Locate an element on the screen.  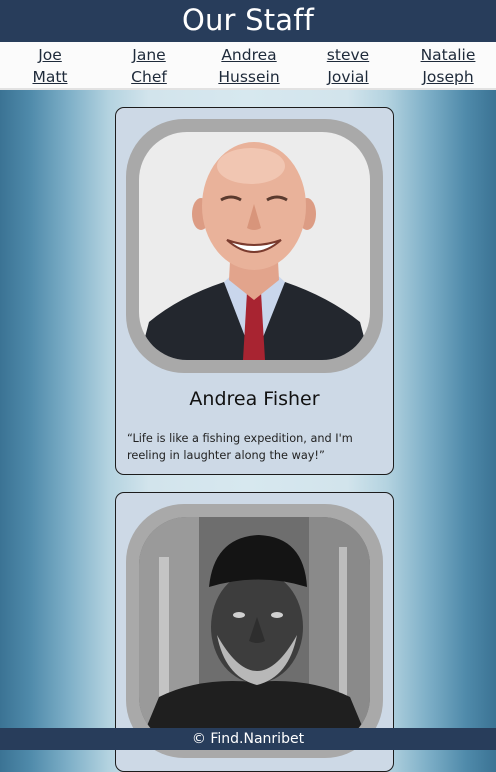
nav-link-steve: steve is located at coordinates (348, 55).